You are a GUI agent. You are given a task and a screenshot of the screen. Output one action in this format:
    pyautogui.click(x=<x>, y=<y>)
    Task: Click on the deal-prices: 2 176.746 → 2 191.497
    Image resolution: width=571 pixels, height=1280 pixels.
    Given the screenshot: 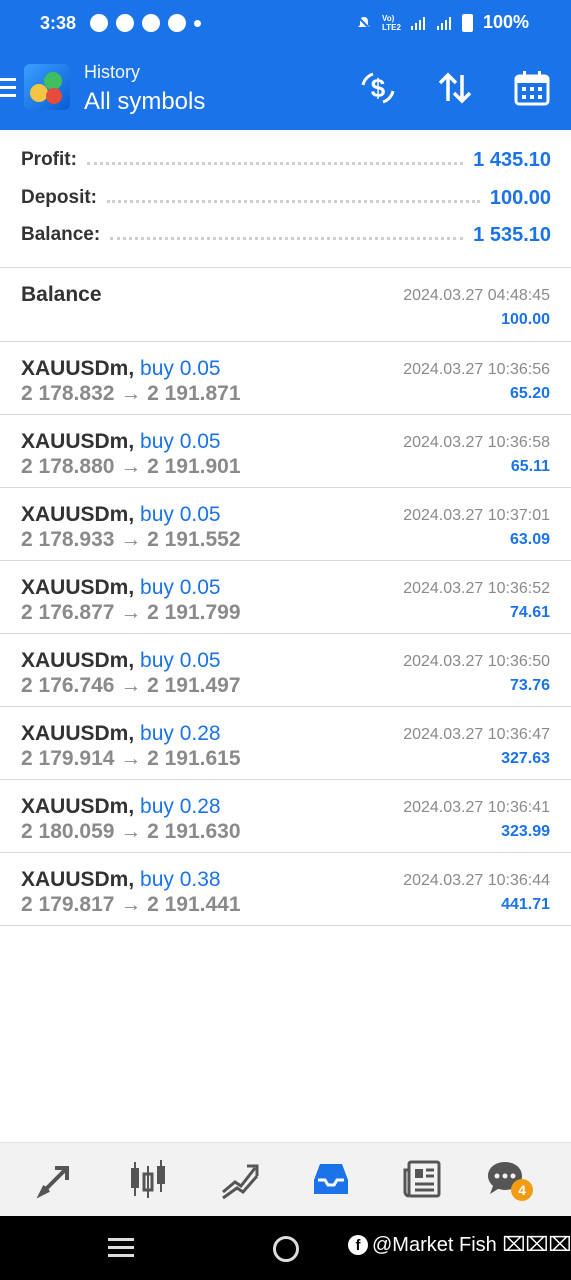 What is the action you would take?
    pyautogui.click(x=131, y=685)
    